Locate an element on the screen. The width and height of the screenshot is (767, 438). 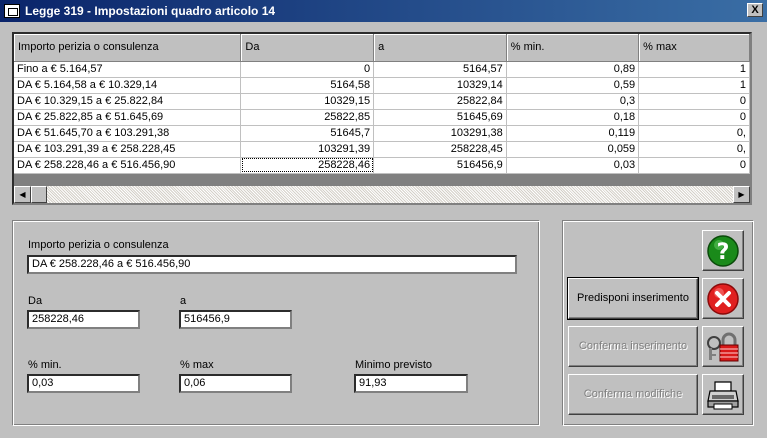
lock-icon is located at coordinates (723, 346).